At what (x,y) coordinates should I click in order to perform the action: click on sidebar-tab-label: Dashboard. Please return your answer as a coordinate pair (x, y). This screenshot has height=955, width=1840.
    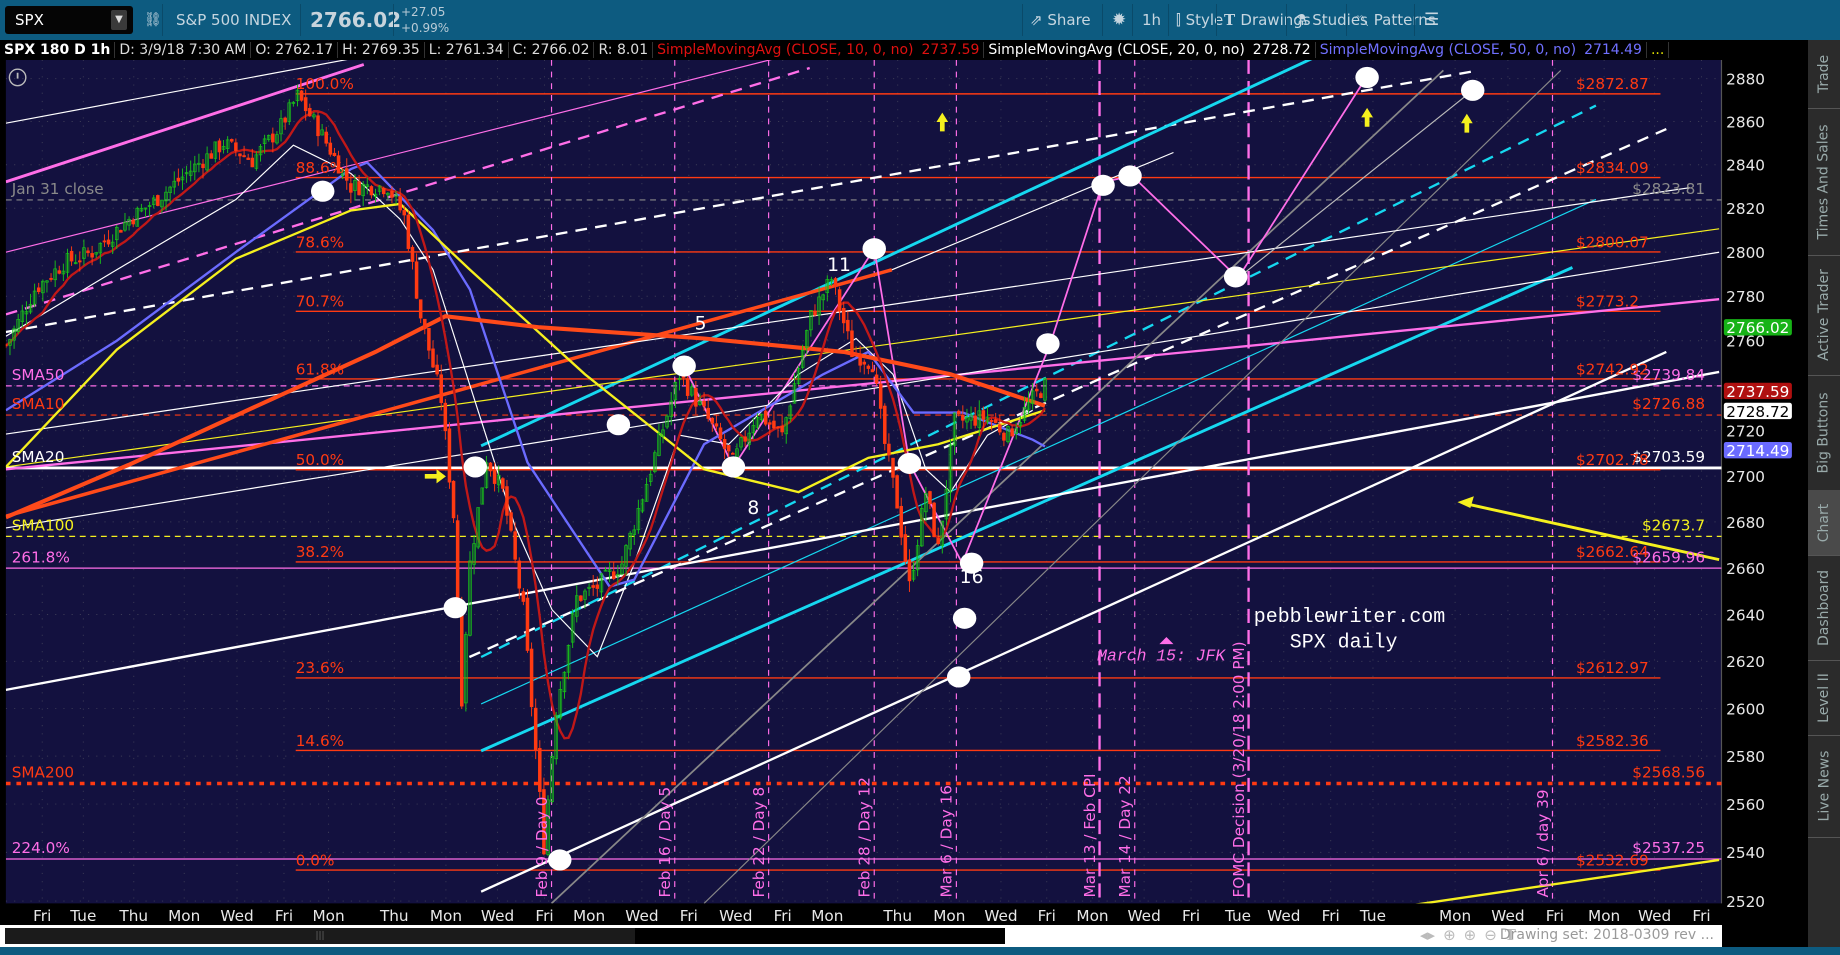
    Looking at the image, I should click on (1824, 607).